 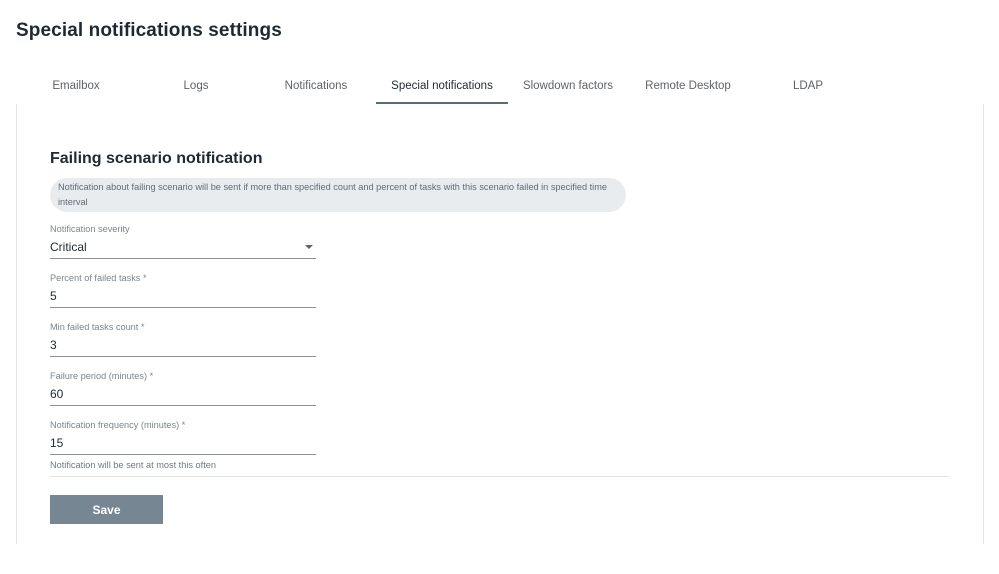 I want to click on percent-failed-input: 5, so click(x=183, y=297).